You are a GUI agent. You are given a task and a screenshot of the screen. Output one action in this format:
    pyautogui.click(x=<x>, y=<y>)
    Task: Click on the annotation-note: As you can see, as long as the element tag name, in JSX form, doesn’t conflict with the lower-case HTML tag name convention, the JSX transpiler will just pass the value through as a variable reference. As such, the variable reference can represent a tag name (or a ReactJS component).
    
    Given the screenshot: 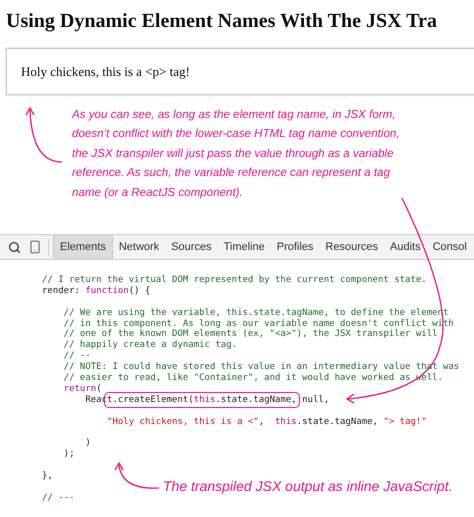 What is the action you would take?
    pyautogui.click(x=236, y=154)
    